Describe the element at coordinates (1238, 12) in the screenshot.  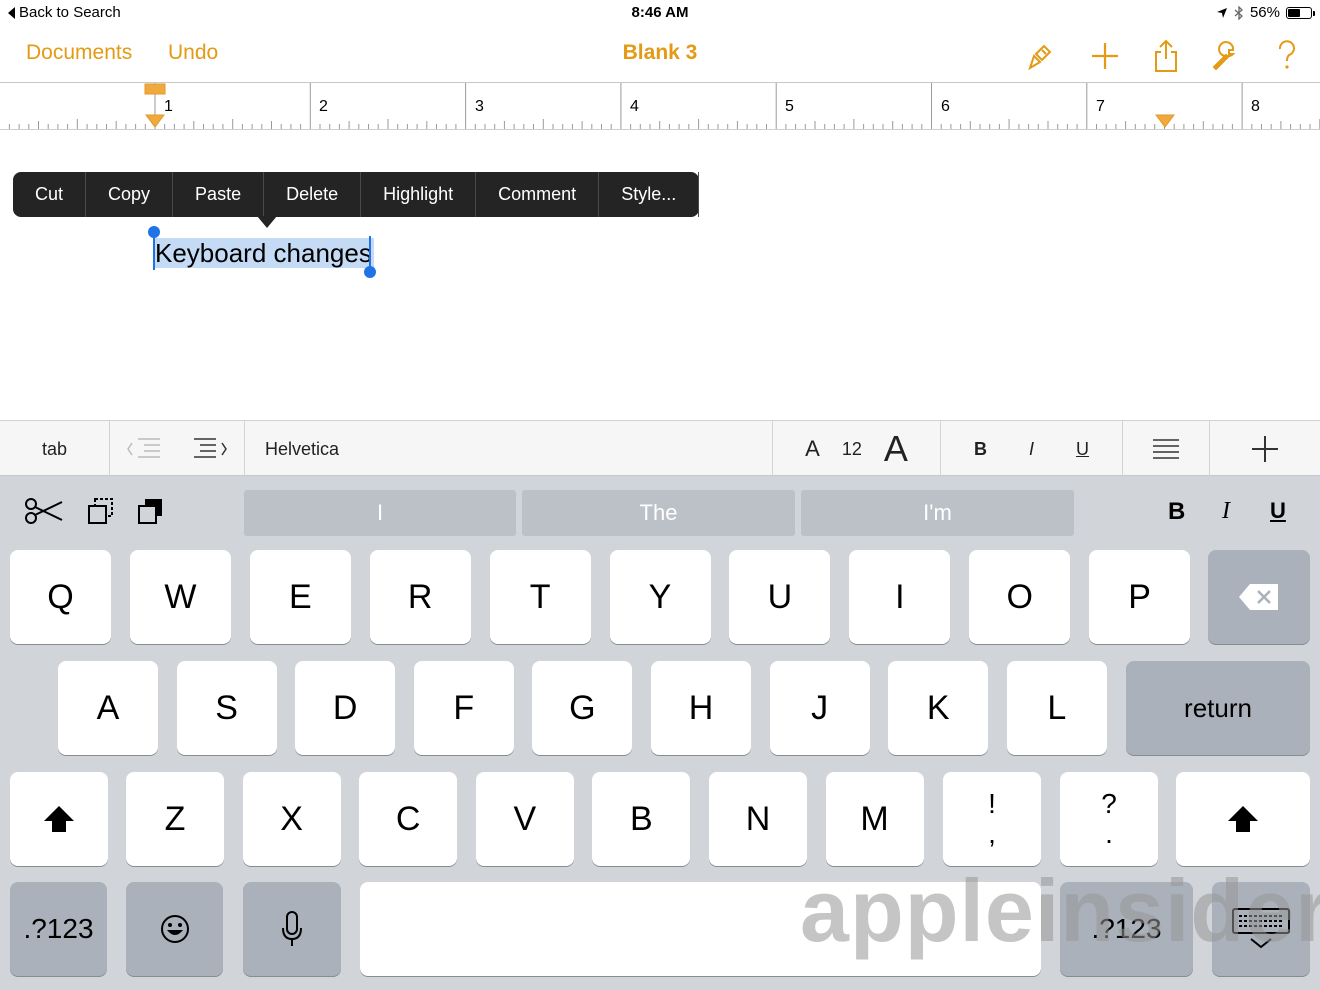
I see `bluetooth-icon` at that location.